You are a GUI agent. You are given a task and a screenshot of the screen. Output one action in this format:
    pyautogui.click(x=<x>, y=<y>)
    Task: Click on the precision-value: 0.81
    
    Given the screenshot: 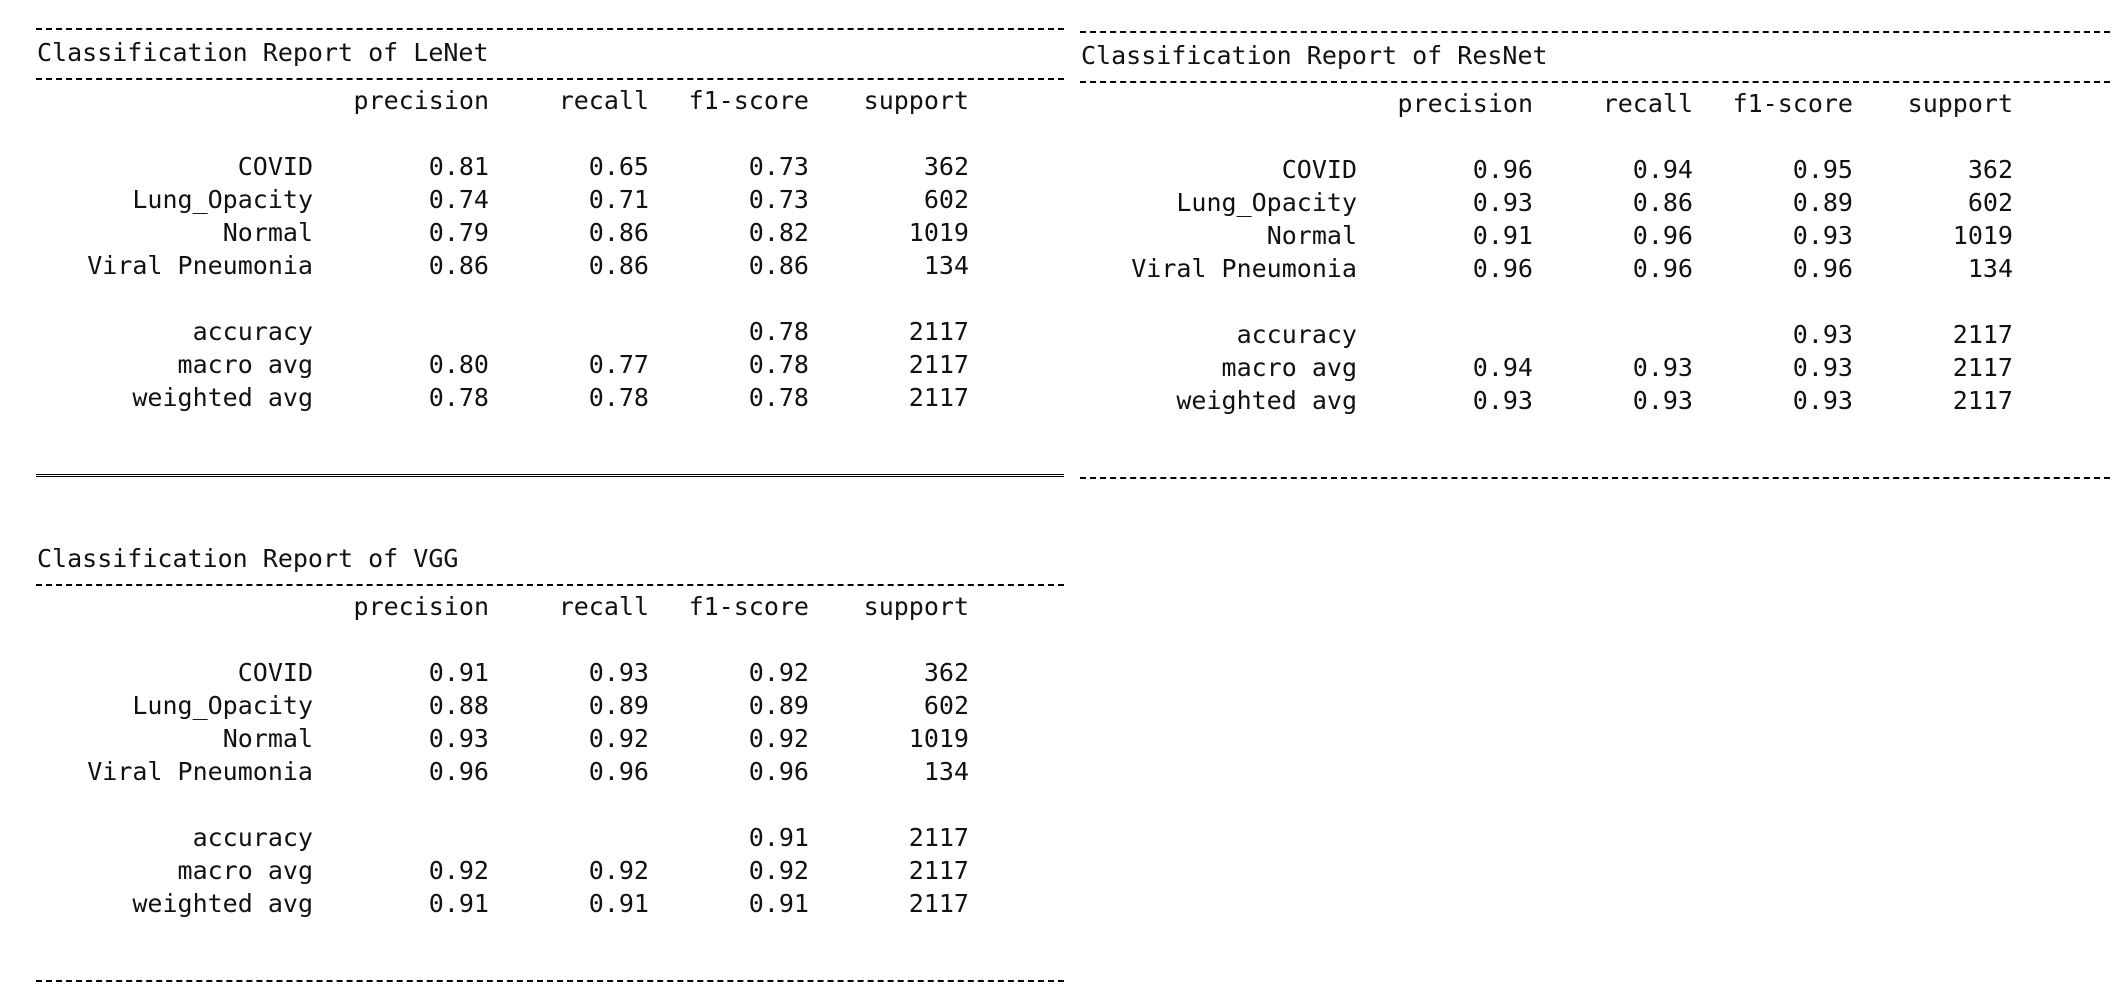 What is the action you would take?
    pyautogui.click(x=458, y=166)
    